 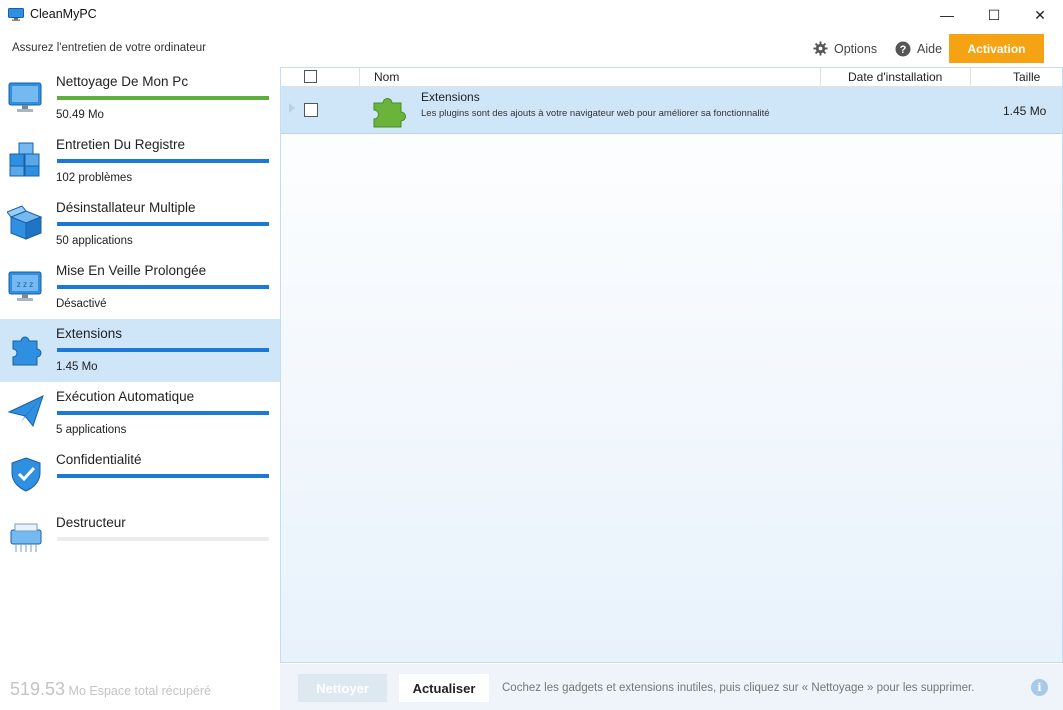 I want to click on sidebar-item-value: 50.49 Mo, so click(x=80, y=115).